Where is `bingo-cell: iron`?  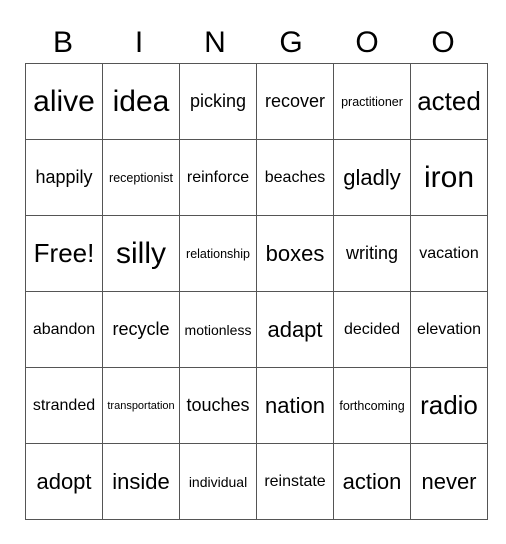 bingo-cell: iron is located at coordinates (449, 177).